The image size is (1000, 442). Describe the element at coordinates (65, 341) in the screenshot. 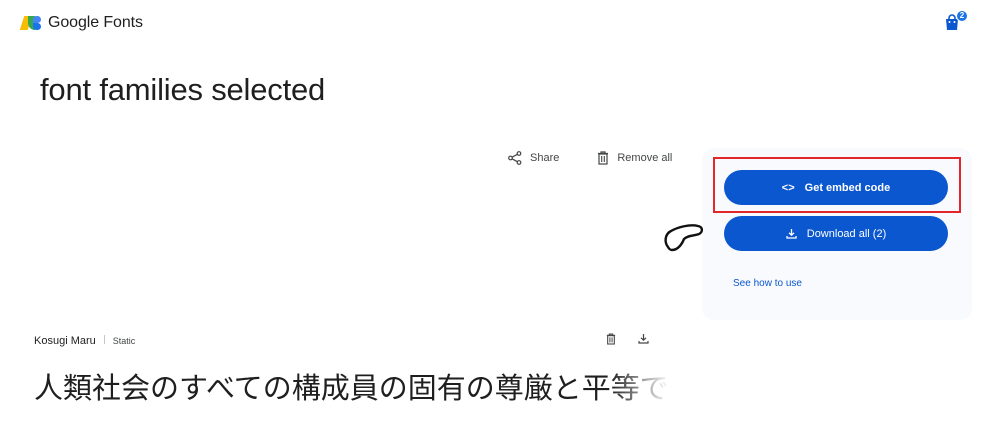

I see `font-name: Kosugi Maru` at that location.